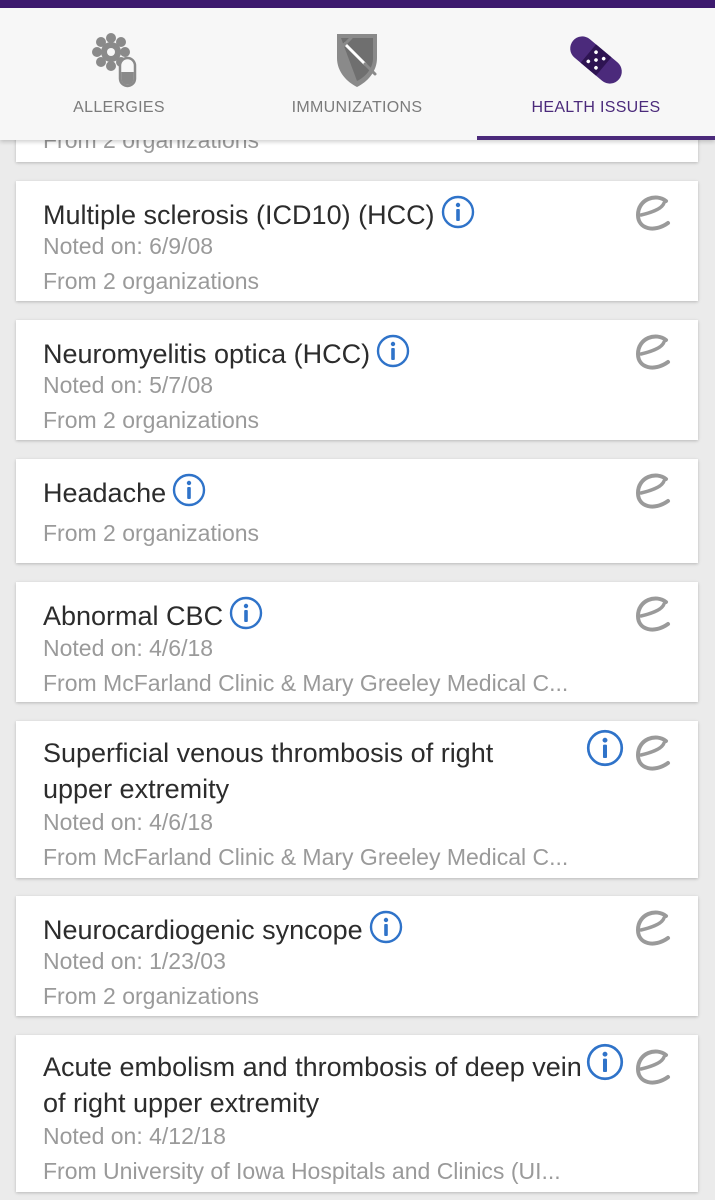 This screenshot has height=1200, width=715. What do you see at coordinates (357, 107) in the screenshot?
I see `tab-immunizations-label: IMMUNIZATIONS` at bounding box center [357, 107].